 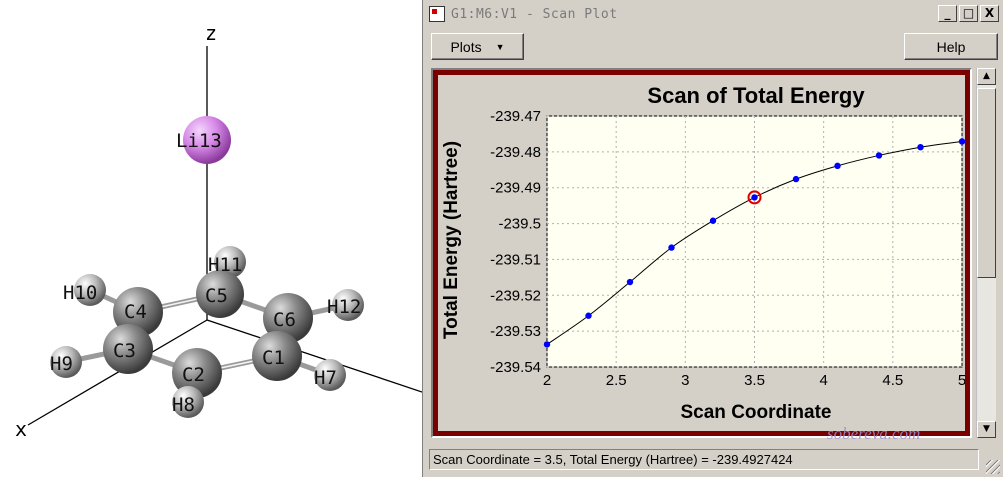 What do you see at coordinates (21, 429) in the screenshot?
I see `x-axis-label: x` at bounding box center [21, 429].